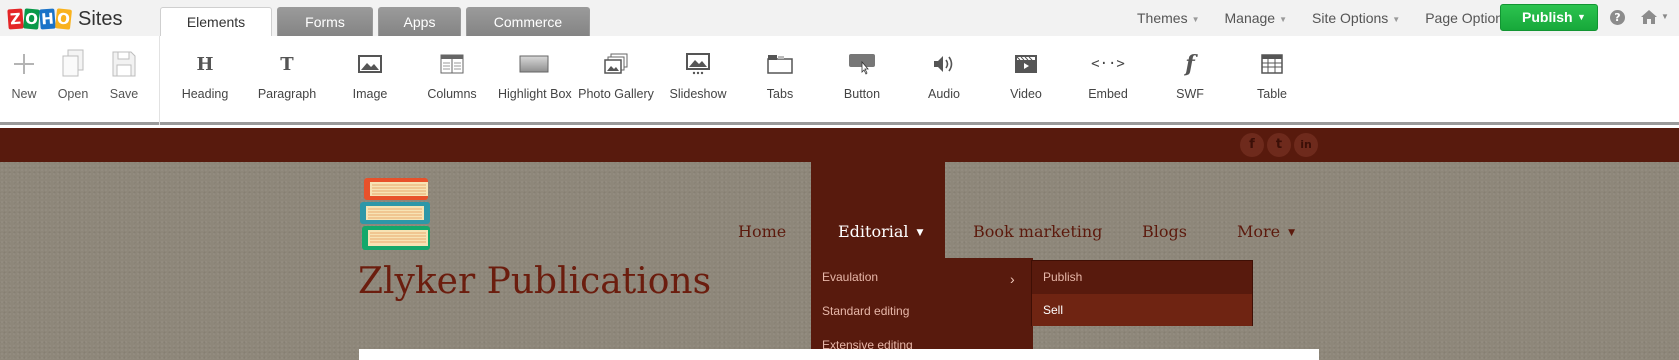  Describe the element at coordinates (47, 19) in the screenshot. I see `zoho-logo-letter: H` at that location.